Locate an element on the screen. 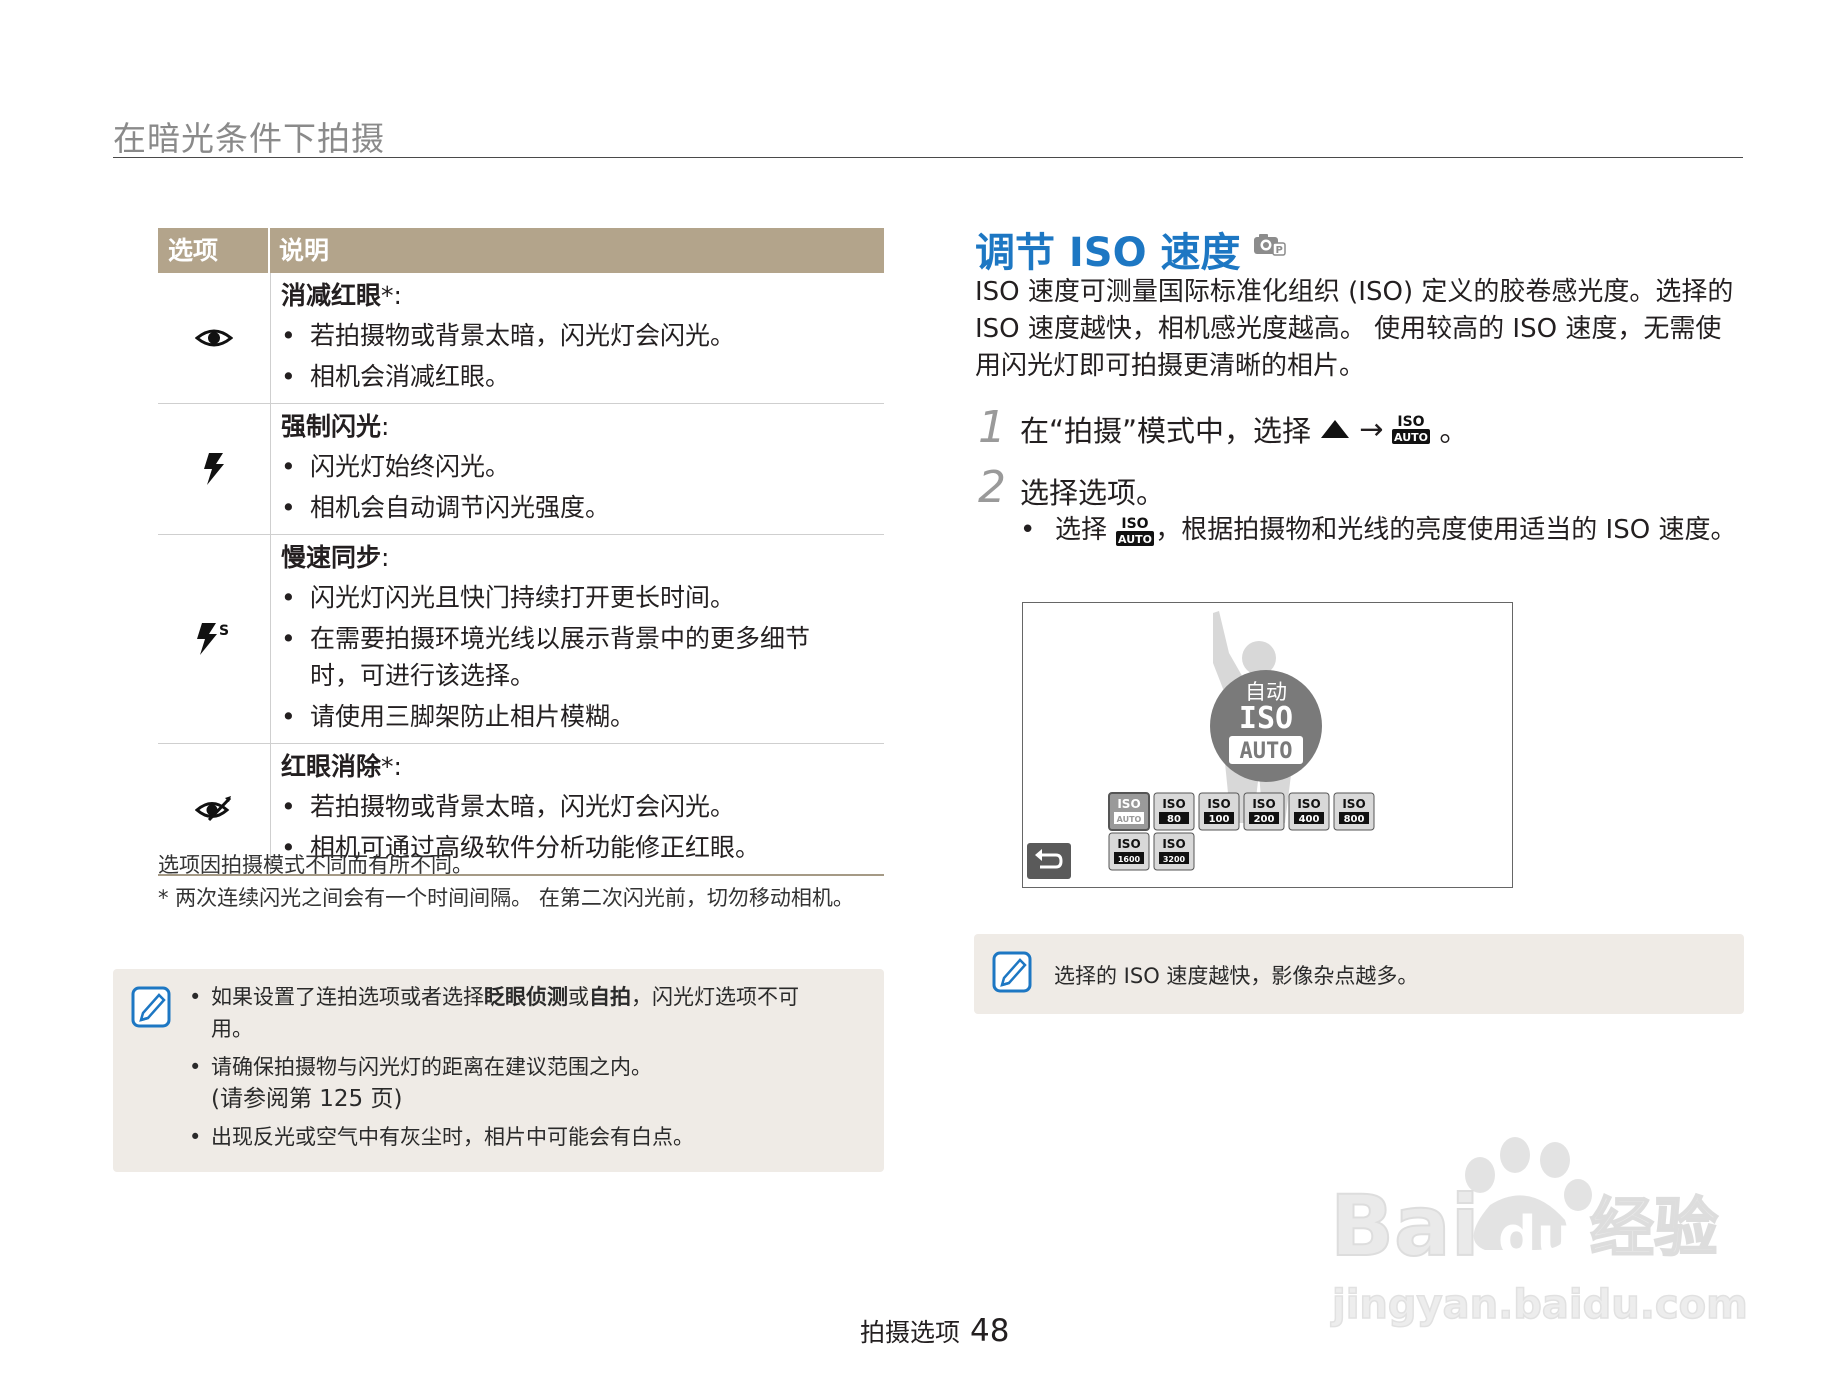  table-header: 选项 说明 is located at coordinates (521, 250).